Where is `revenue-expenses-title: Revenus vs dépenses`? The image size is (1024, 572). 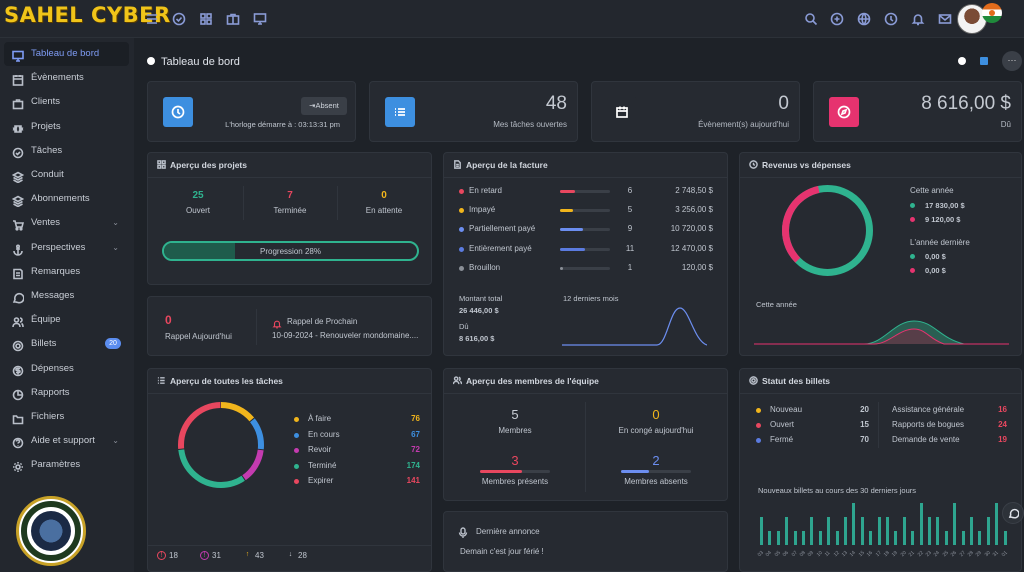 revenue-expenses-title: Revenus vs dépenses is located at coordinates (800, 165).